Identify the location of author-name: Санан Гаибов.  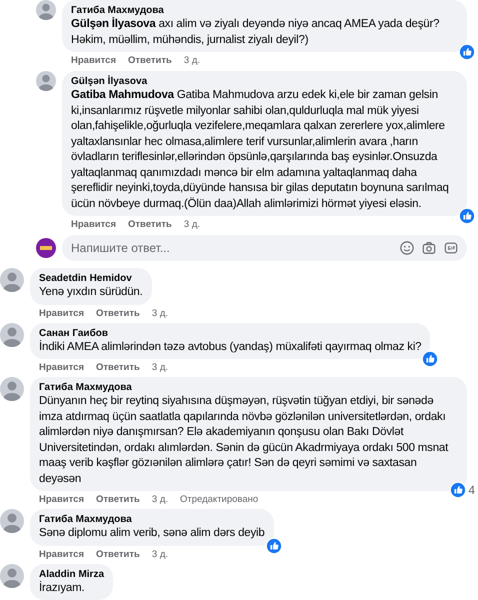
(230, 333).